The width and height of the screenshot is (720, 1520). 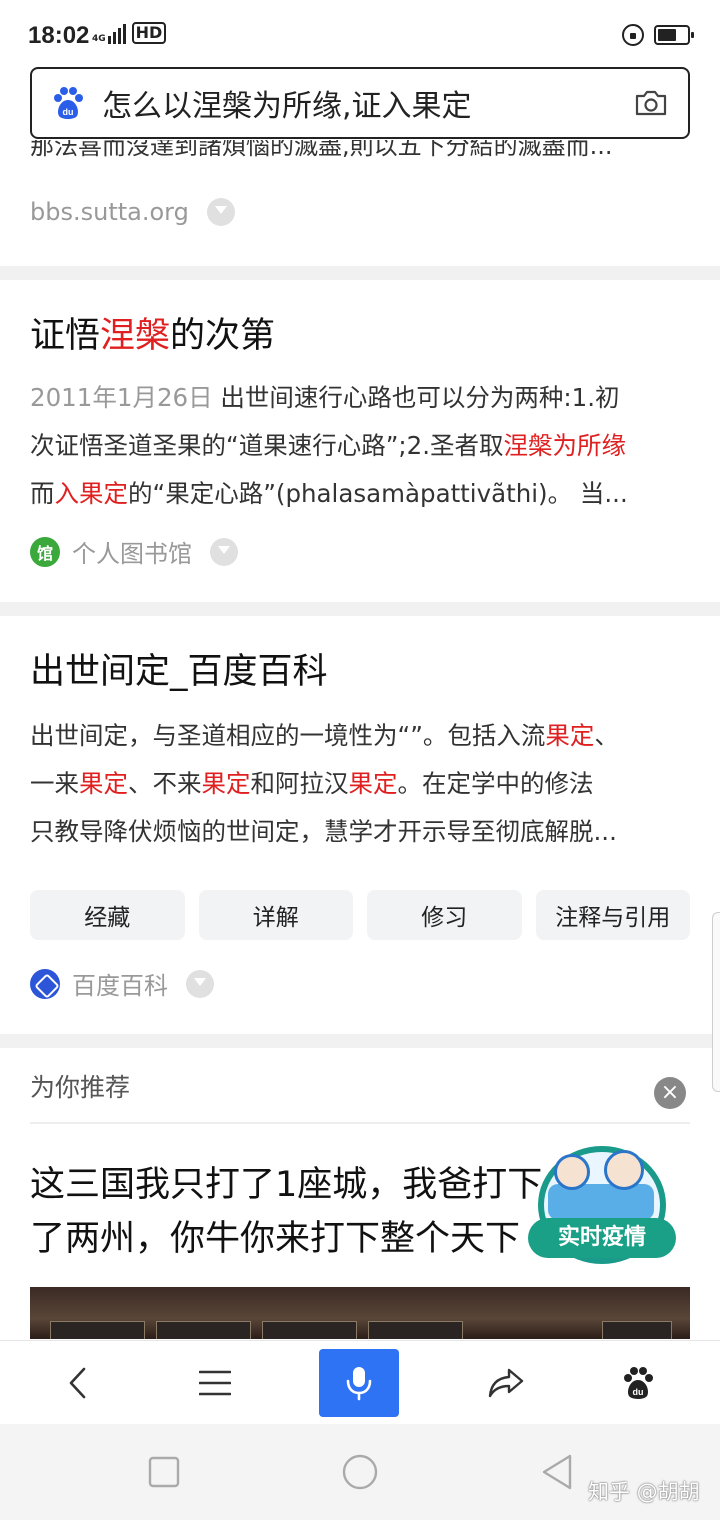 What do you see at coordinates (633, 35) in the screenshot?
I see `rotation-lock-icon` at bounding box center [633, 35].